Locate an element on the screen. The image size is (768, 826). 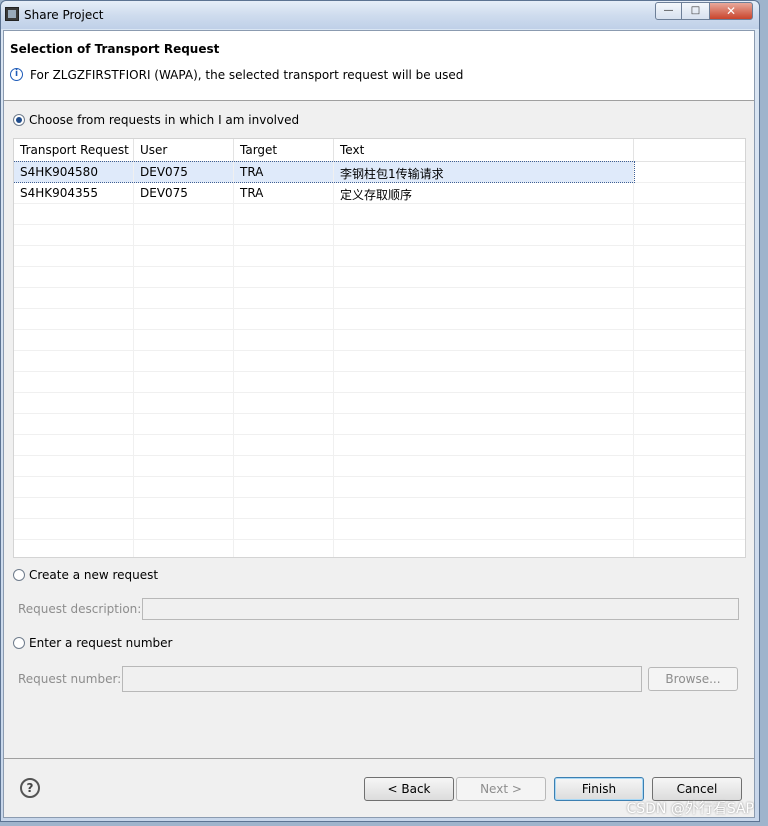
footer-divider is located at coordinates (379, 758).